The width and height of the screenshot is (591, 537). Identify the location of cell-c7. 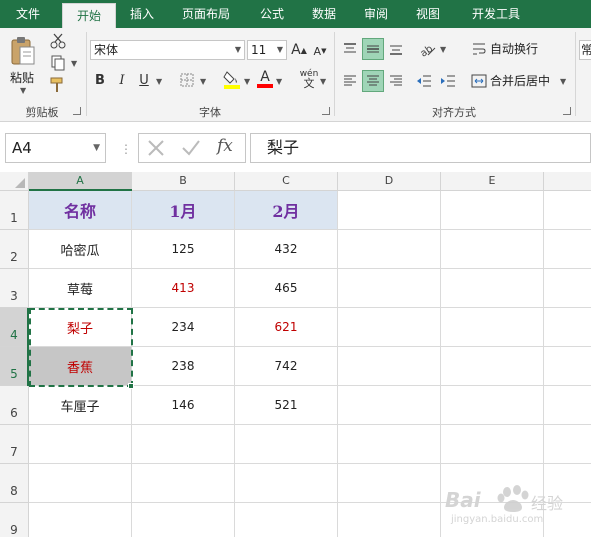
(286, 444).